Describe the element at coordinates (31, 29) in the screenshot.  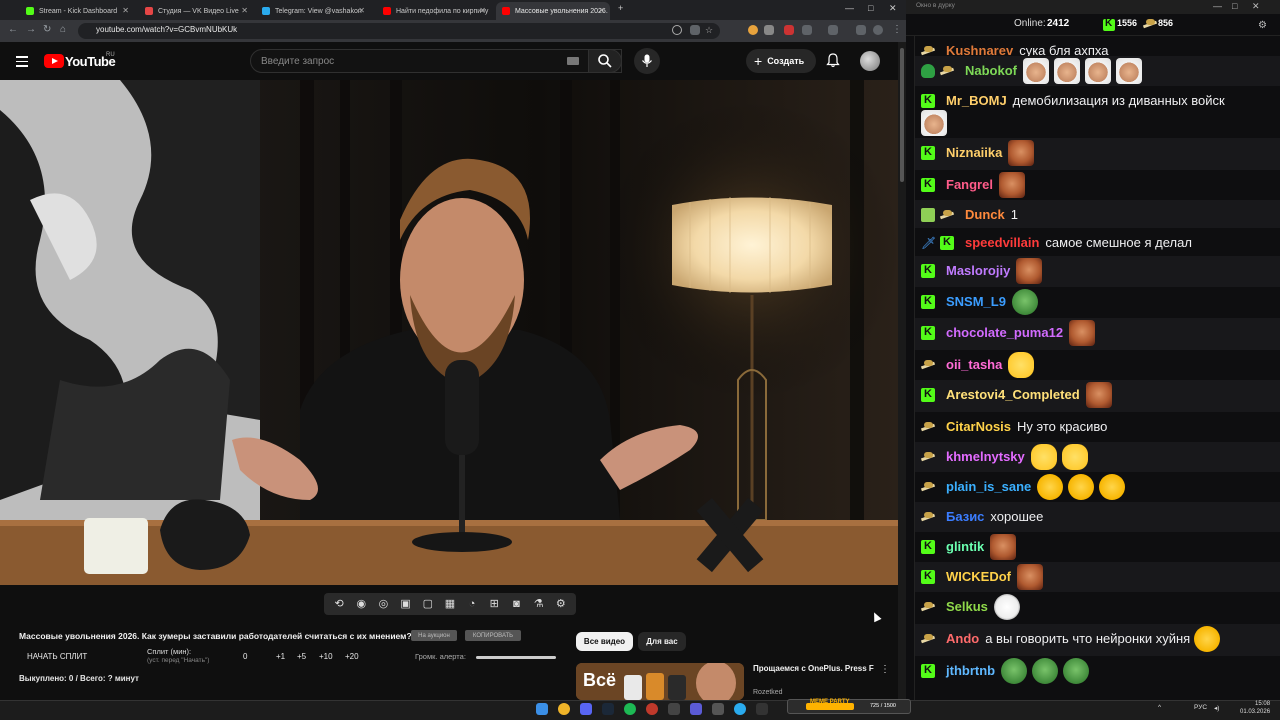
I see `forward-icon: →` at that location.